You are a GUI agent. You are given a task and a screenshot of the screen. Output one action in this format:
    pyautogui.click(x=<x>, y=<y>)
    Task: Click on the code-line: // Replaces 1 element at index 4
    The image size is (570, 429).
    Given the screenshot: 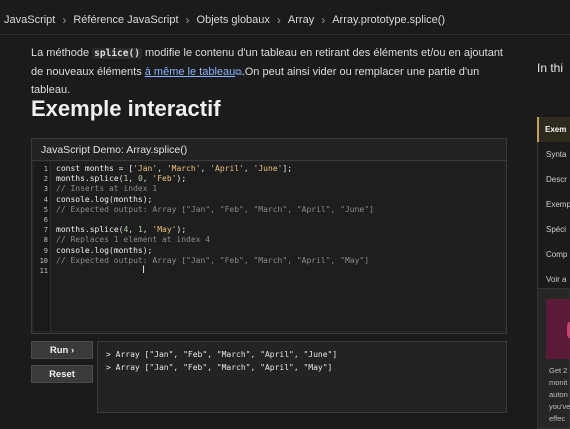 What is the action you would take?
    pyautogui.click(x=133, y=240)
    